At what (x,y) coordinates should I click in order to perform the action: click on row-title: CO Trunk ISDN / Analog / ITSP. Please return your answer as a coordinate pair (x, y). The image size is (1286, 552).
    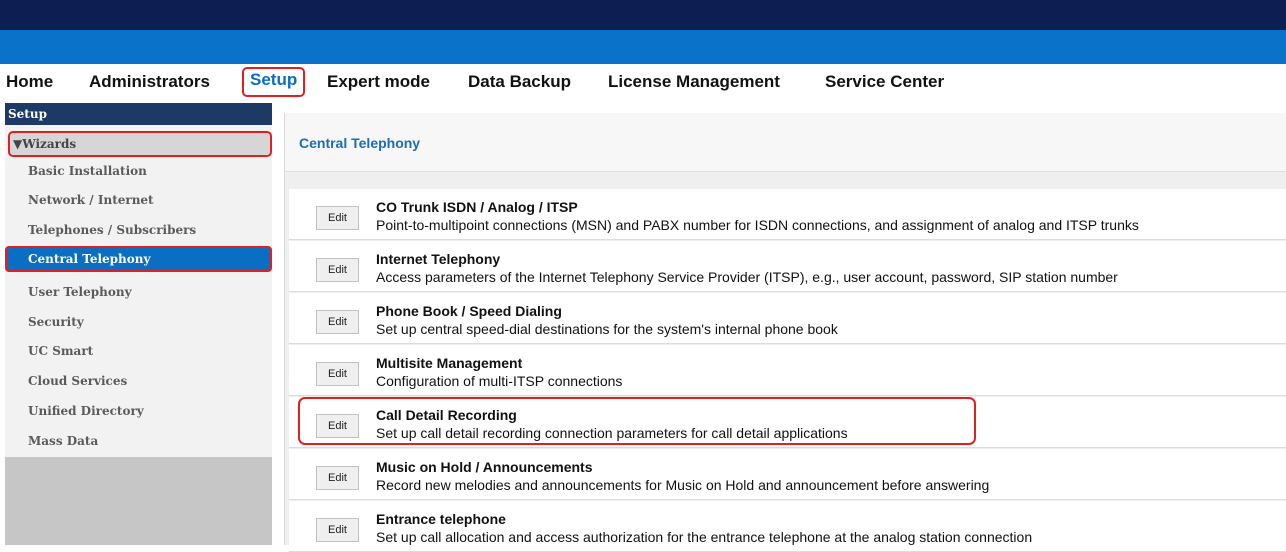
    Looking at the image, I should click on (477, 207).